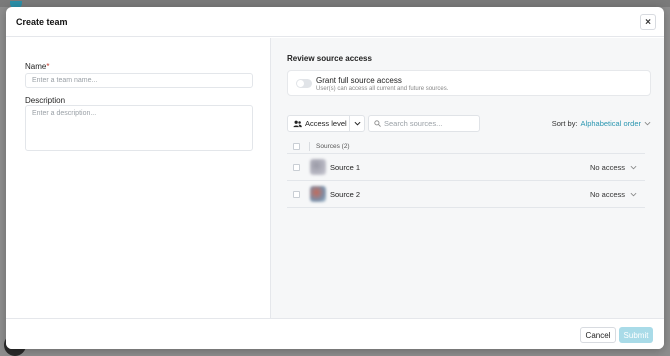 The image size is (670, 356). Describe the element at coordinates (335, 333) in the screenshot. I see `modal-footer: Cancel Submit` at that location.